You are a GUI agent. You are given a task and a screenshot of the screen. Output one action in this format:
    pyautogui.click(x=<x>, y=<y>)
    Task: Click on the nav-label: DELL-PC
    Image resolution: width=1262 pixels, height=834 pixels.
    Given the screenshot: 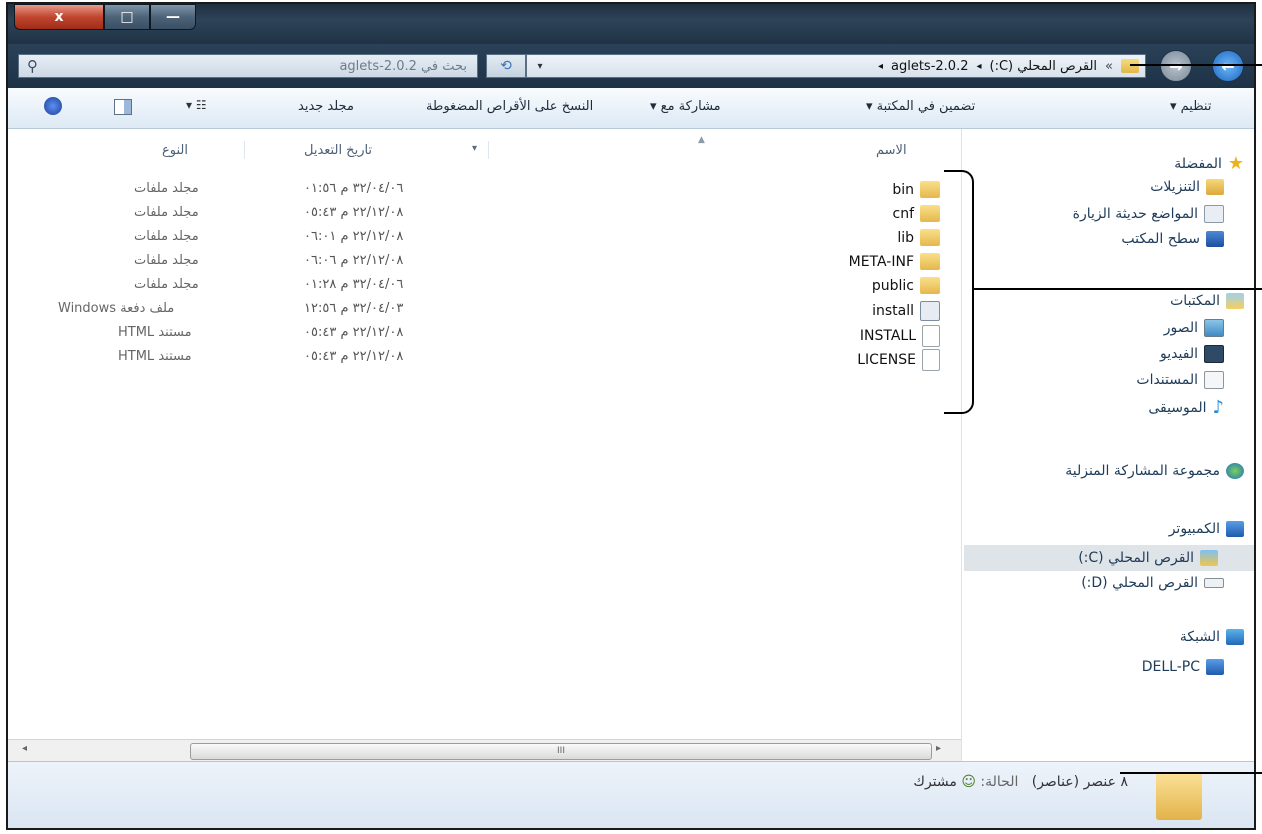 What is the action you would take?
    pyautogui.click(x=1170, y=667)
    